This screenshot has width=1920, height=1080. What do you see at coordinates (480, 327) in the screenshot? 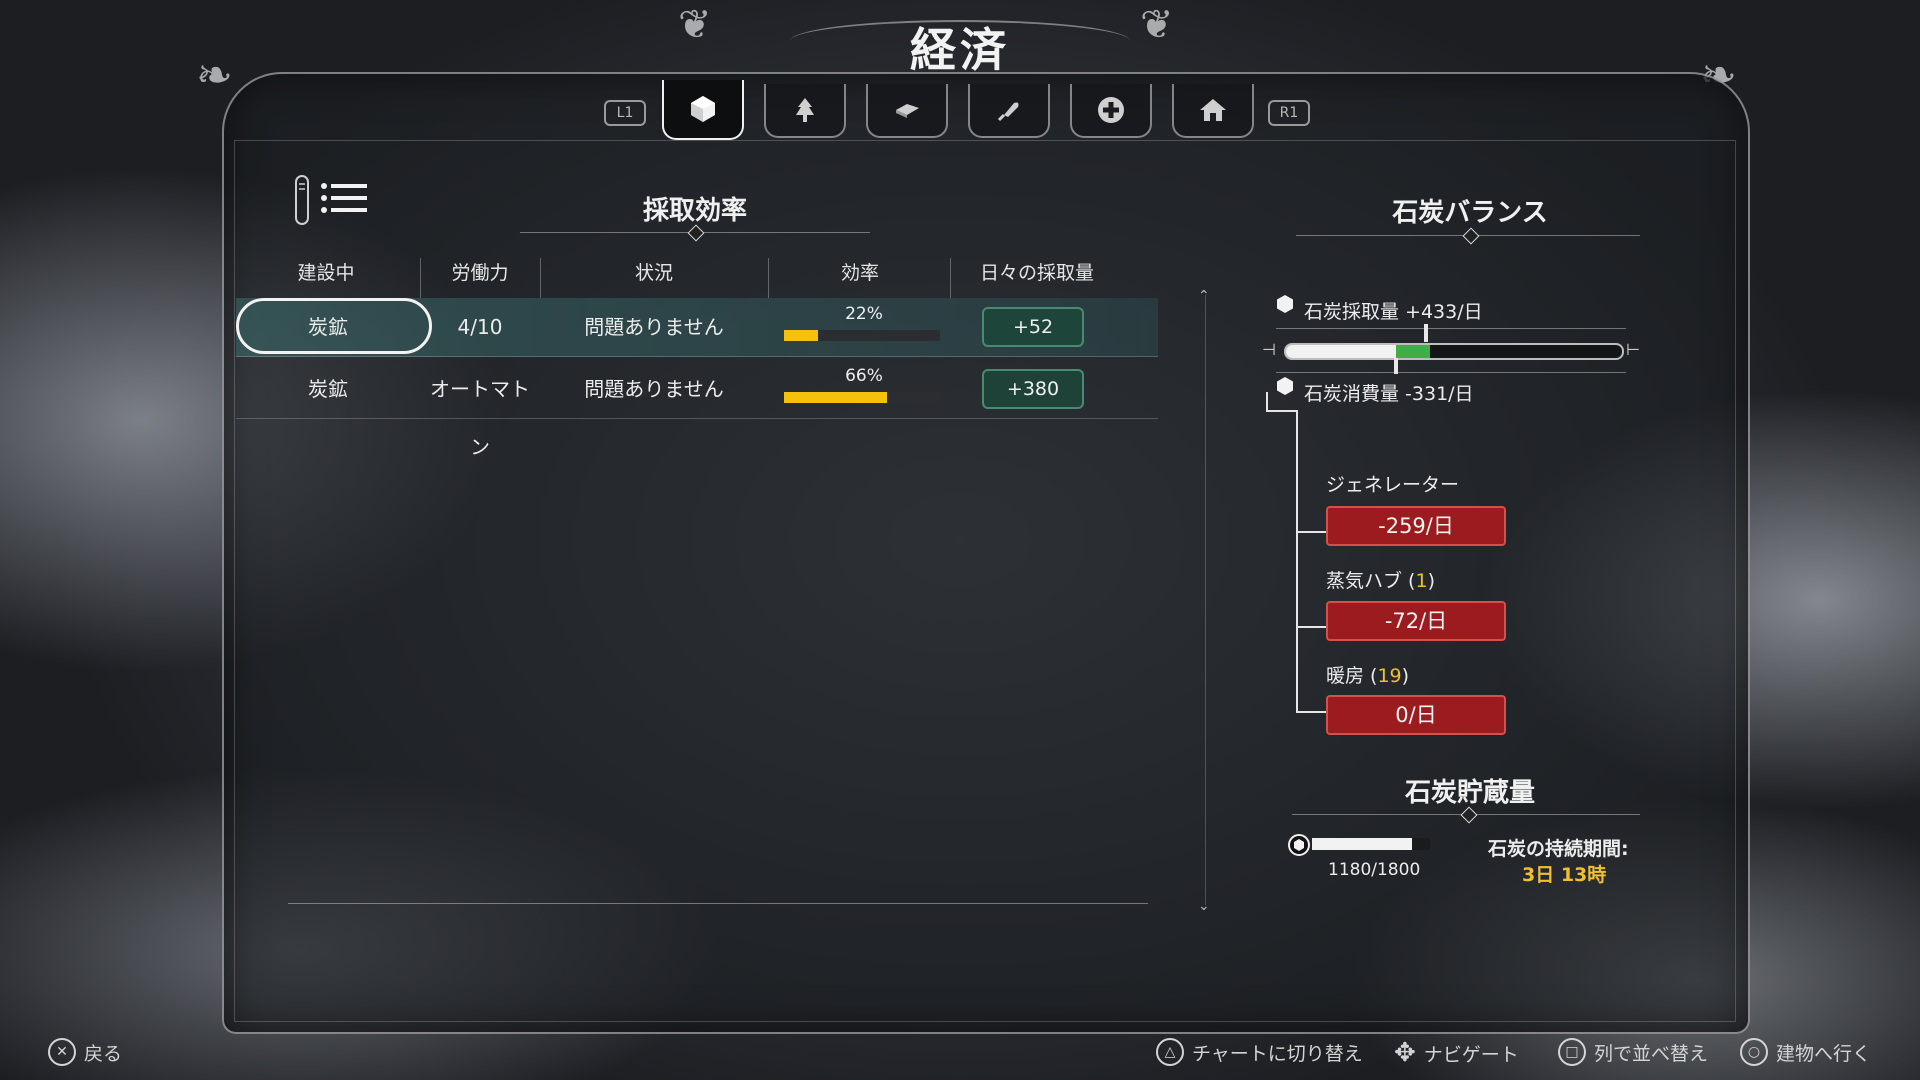
I see `row-workforce: 4/10` at bounding box center [480, 327].